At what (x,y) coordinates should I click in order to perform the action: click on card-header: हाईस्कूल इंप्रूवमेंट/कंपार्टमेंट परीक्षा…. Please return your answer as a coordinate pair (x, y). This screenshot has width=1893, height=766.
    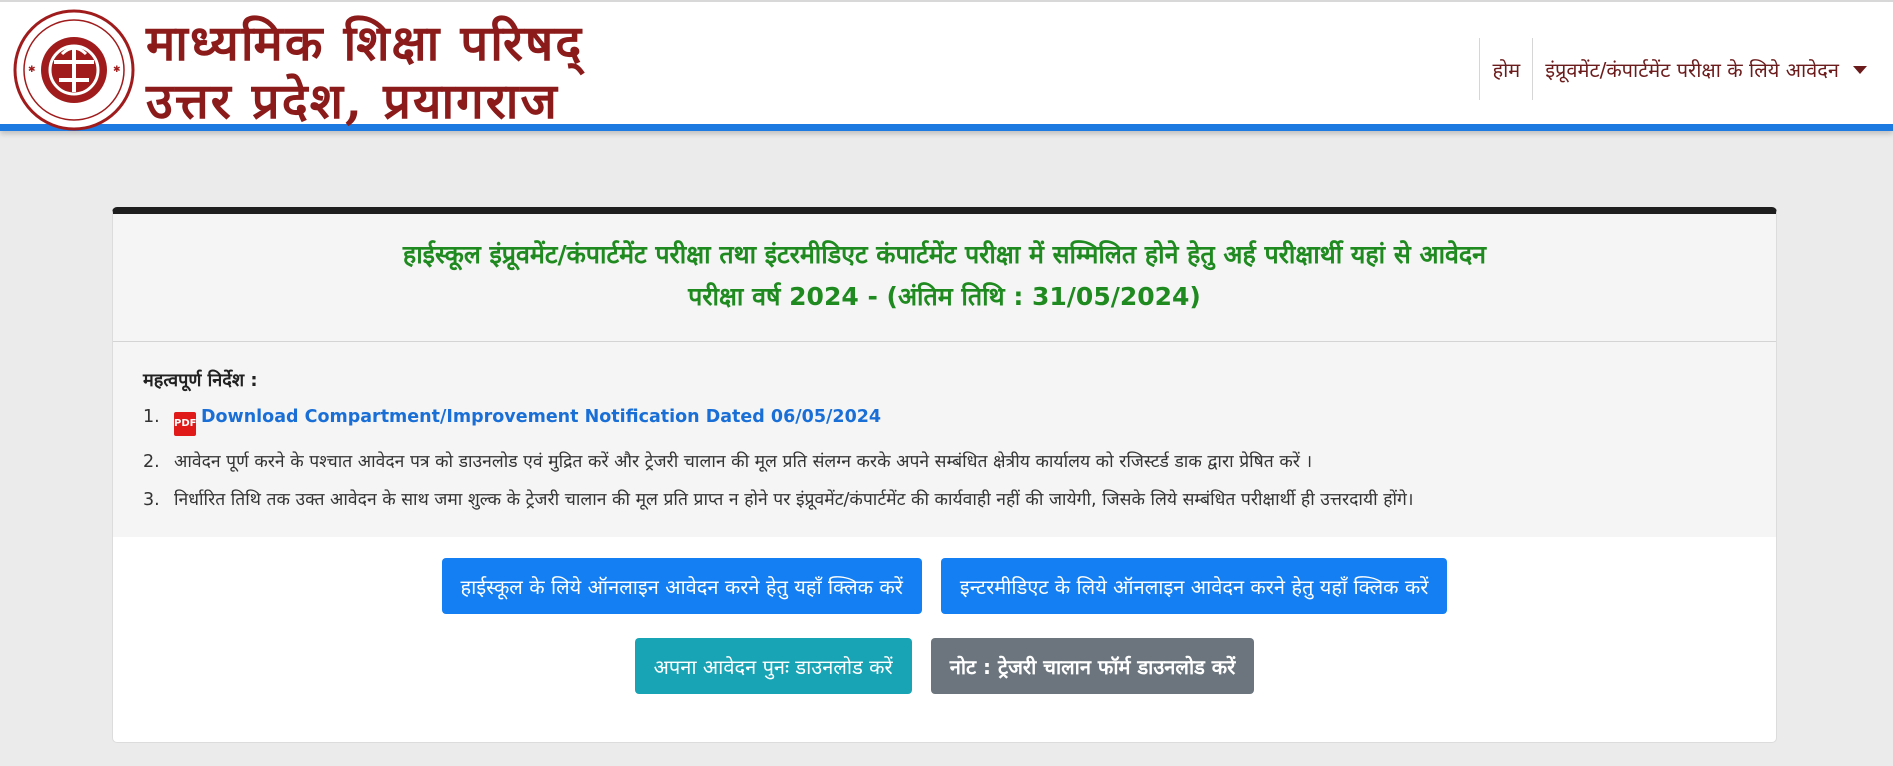
    Looking at the image, I should click on (944, 278).